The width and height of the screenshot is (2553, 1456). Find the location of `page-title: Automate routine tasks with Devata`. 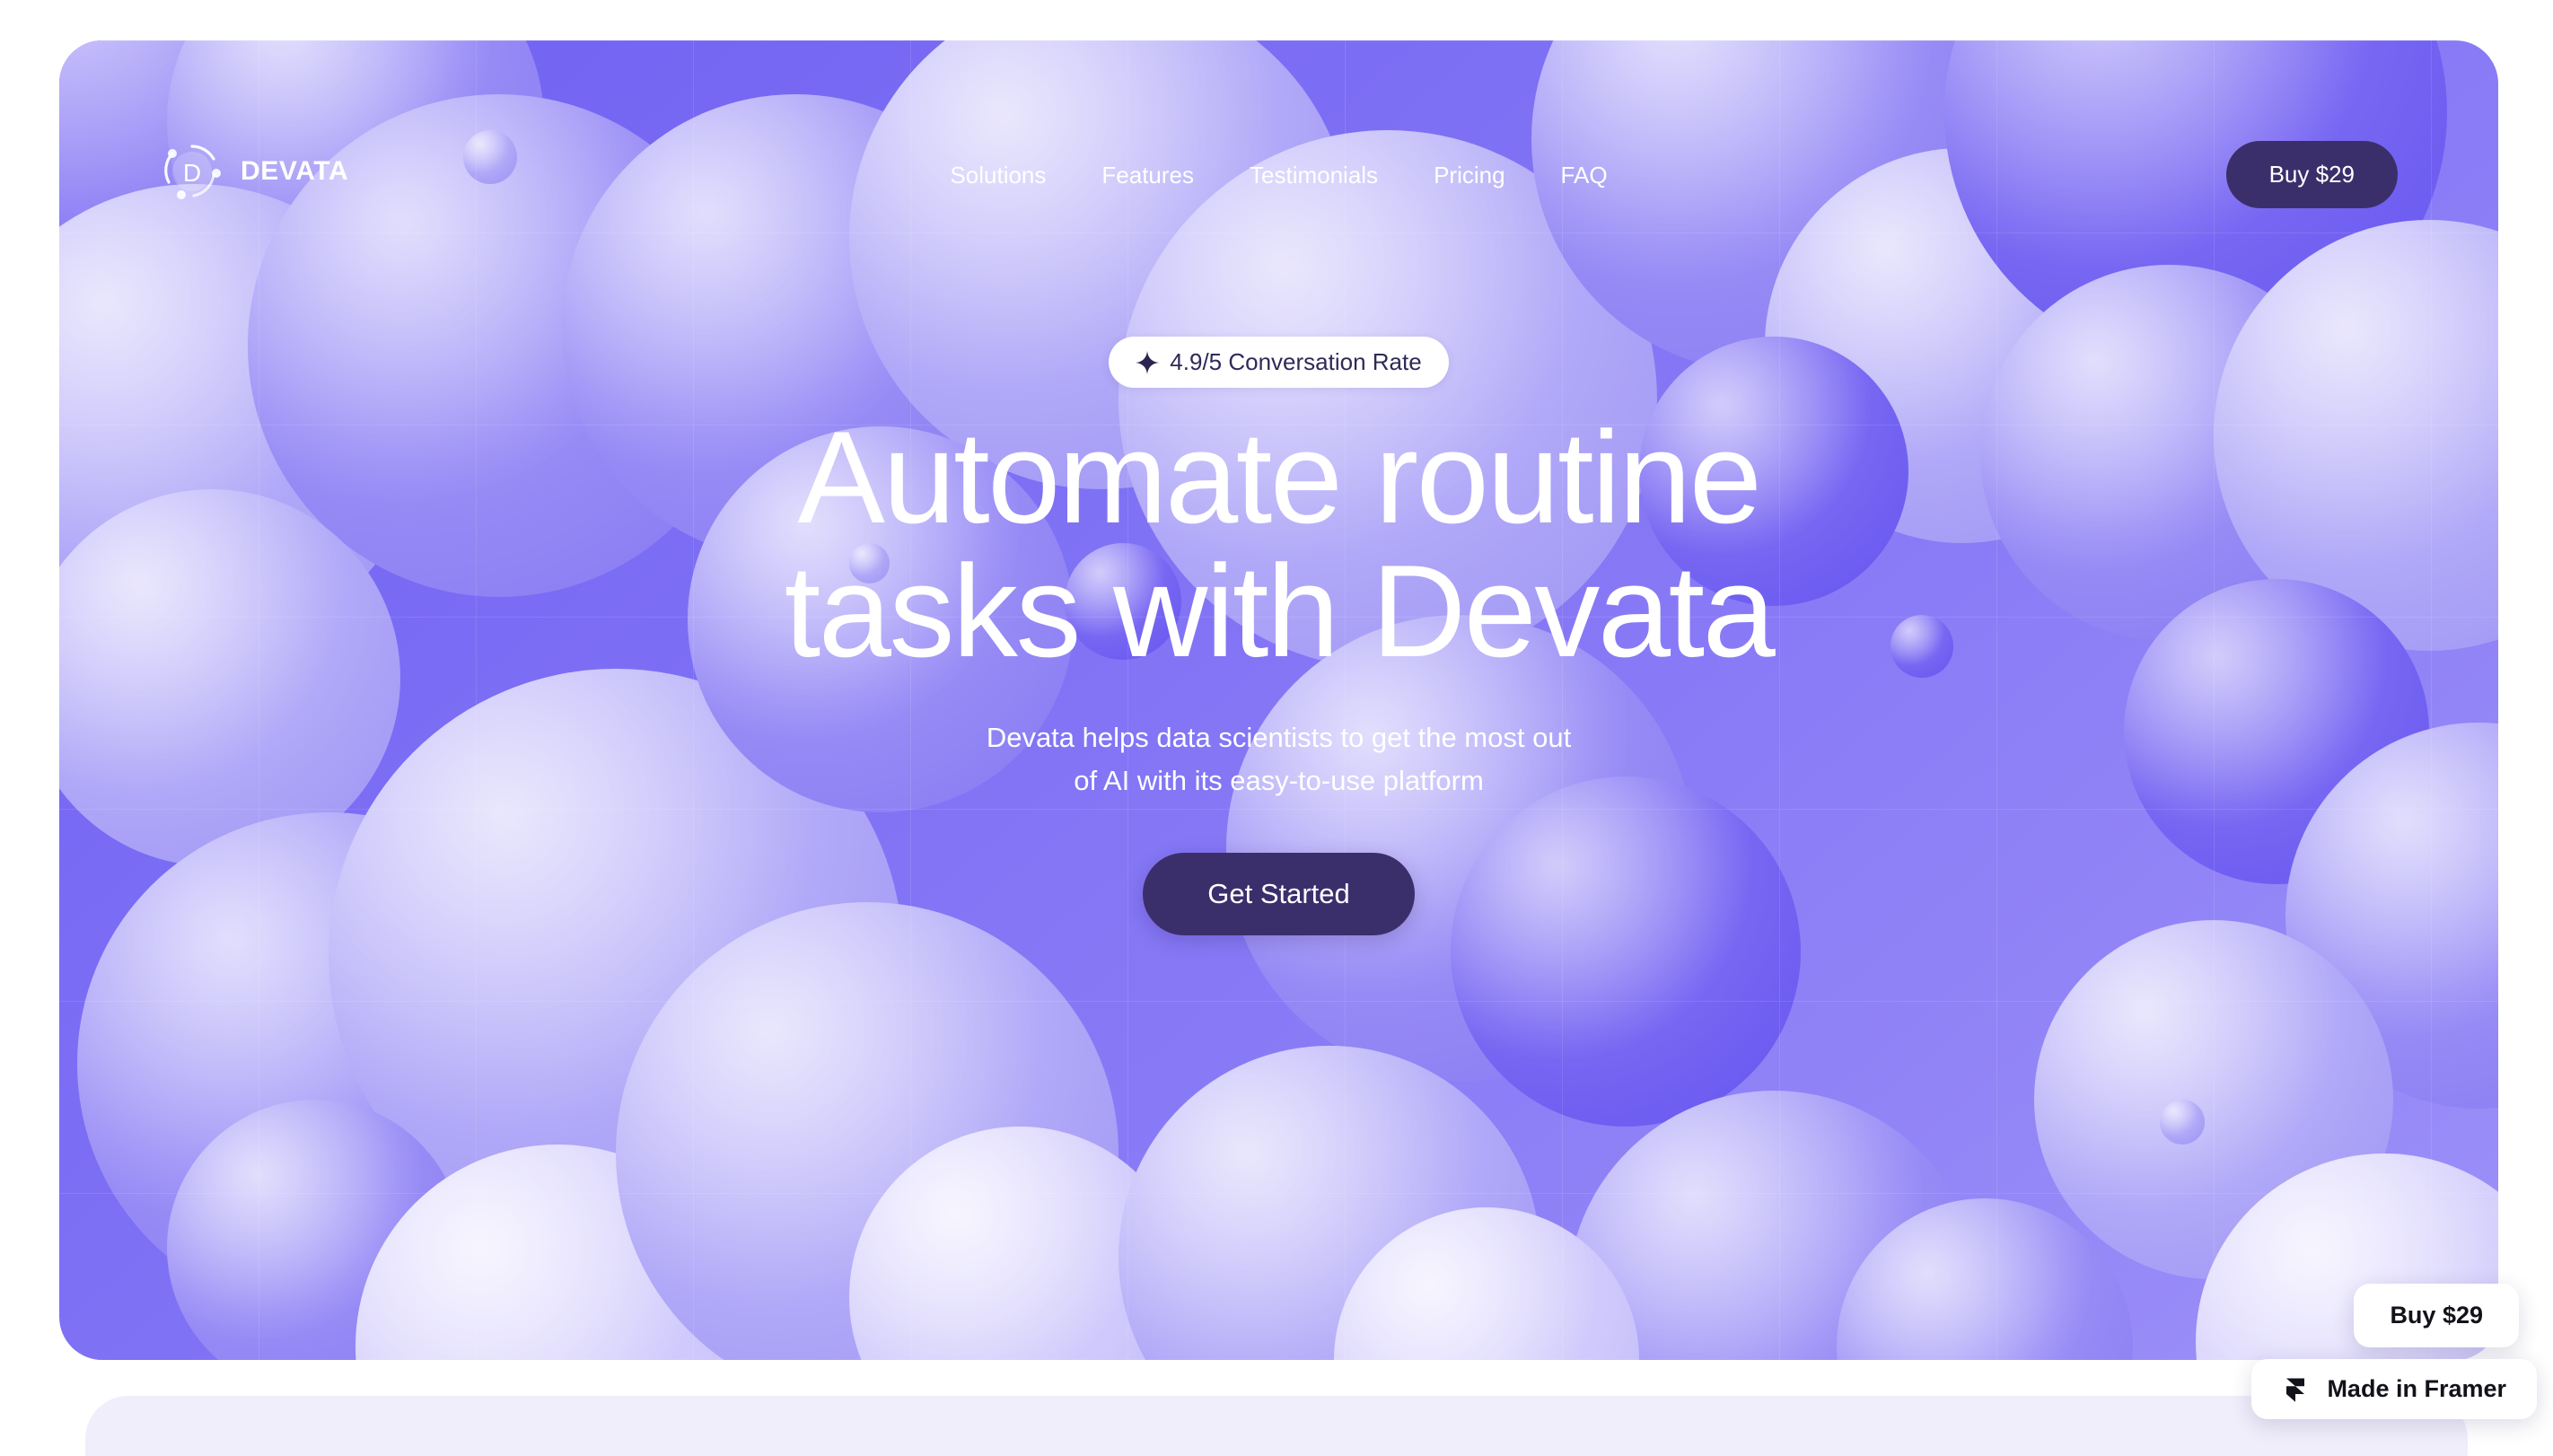

page-title: Automate routine tasks with Devata is located at coordinates (1280, 544).